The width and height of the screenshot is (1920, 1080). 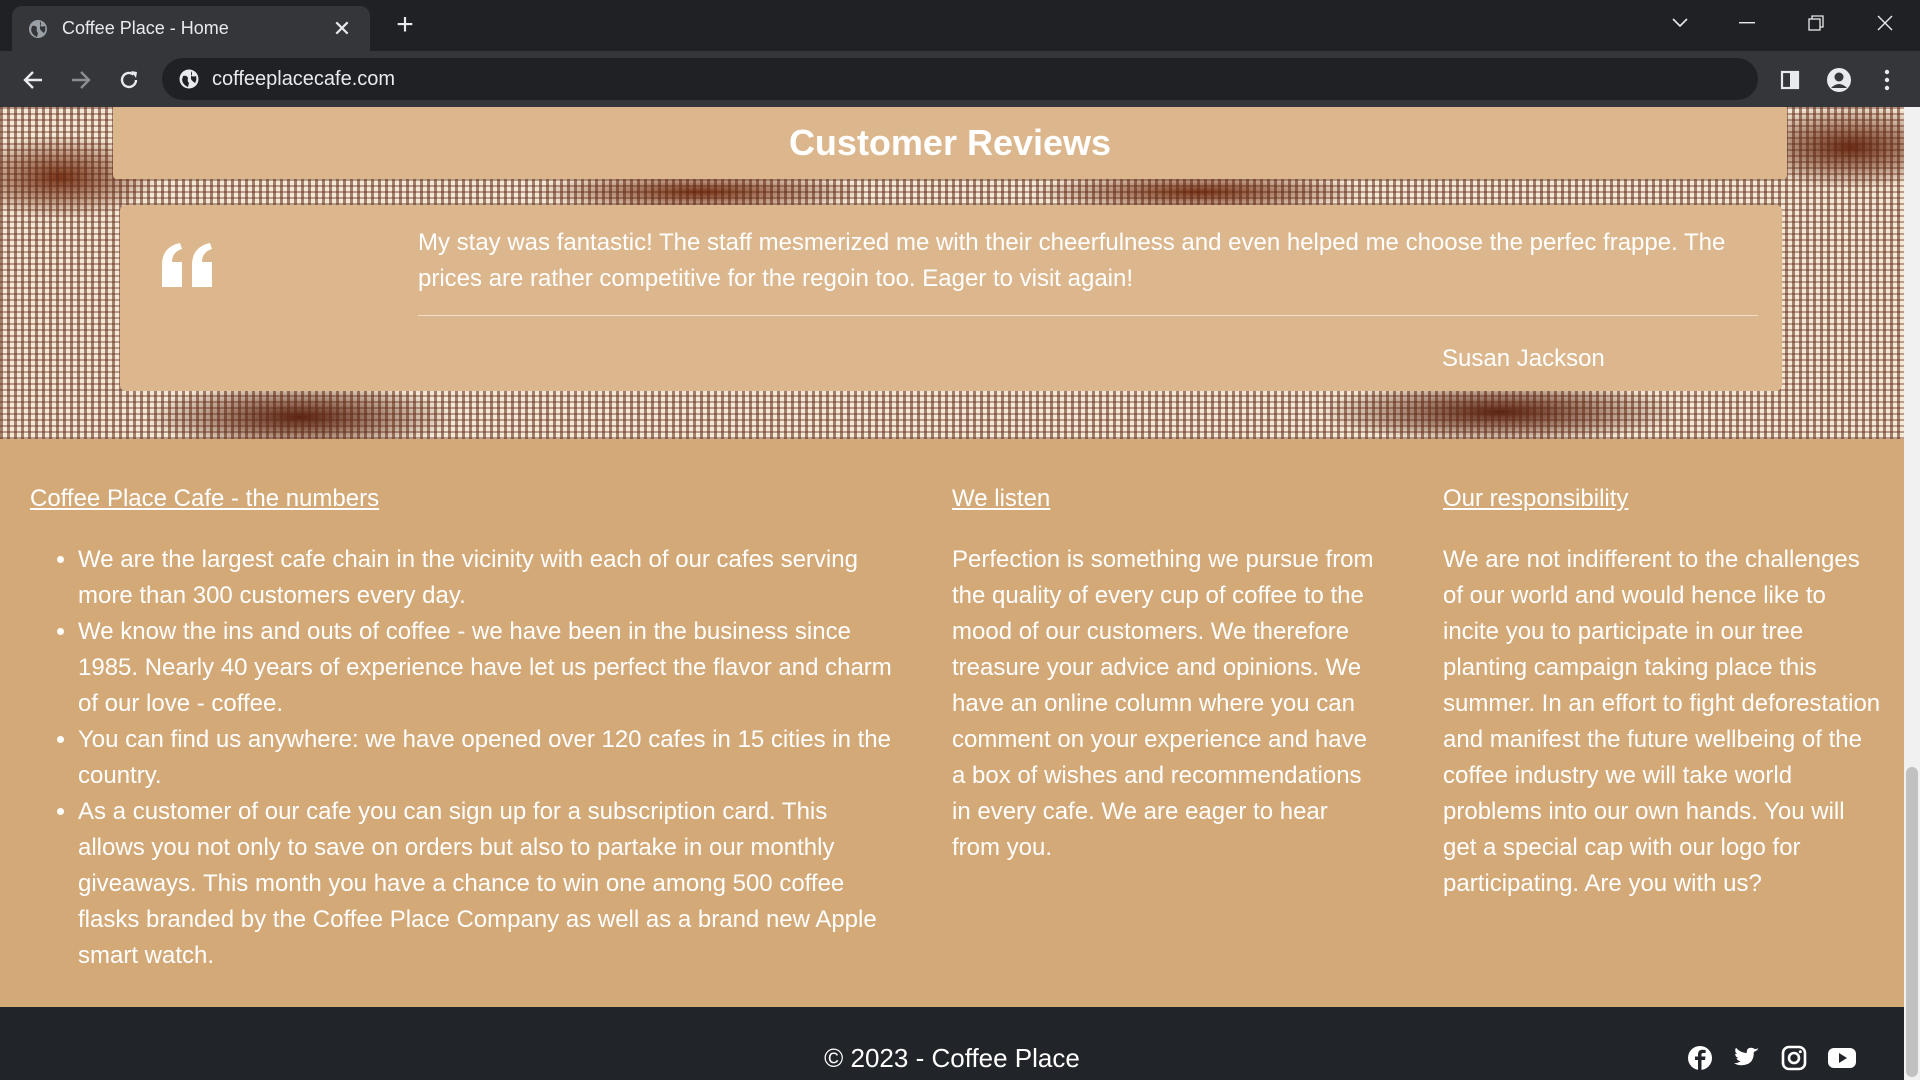 I want to click on globe-icon, so click(x=38, y=29).